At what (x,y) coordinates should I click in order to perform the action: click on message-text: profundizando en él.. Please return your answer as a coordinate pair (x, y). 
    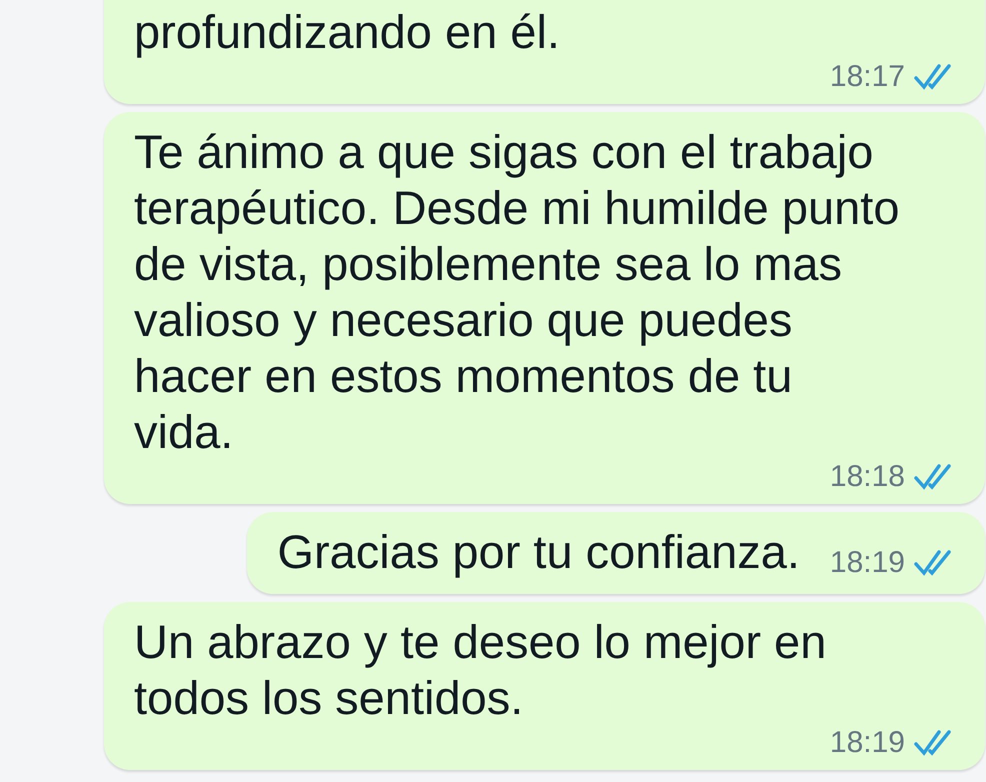
    Looking at the image, I should click on (347, 32).